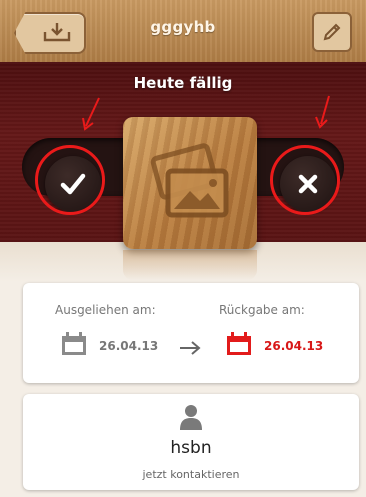 This screenshot has width=366, height=497. I want to click on highlight-ring-reject, so click(305, 180).